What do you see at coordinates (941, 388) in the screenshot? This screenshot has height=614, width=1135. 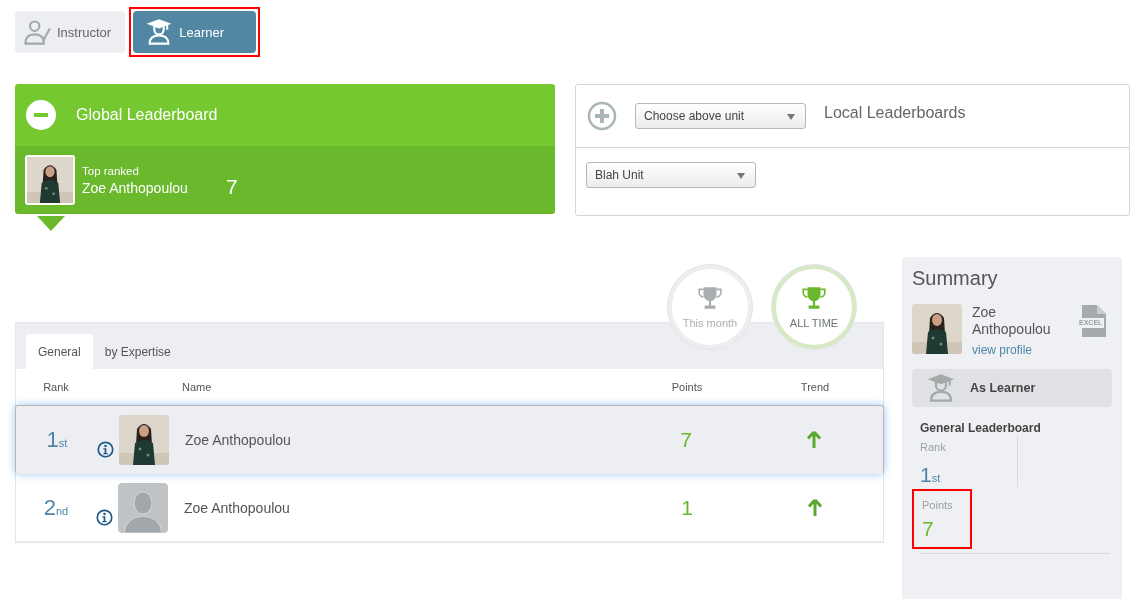 I see `graduate-icon` at bounding box center [941, 388].